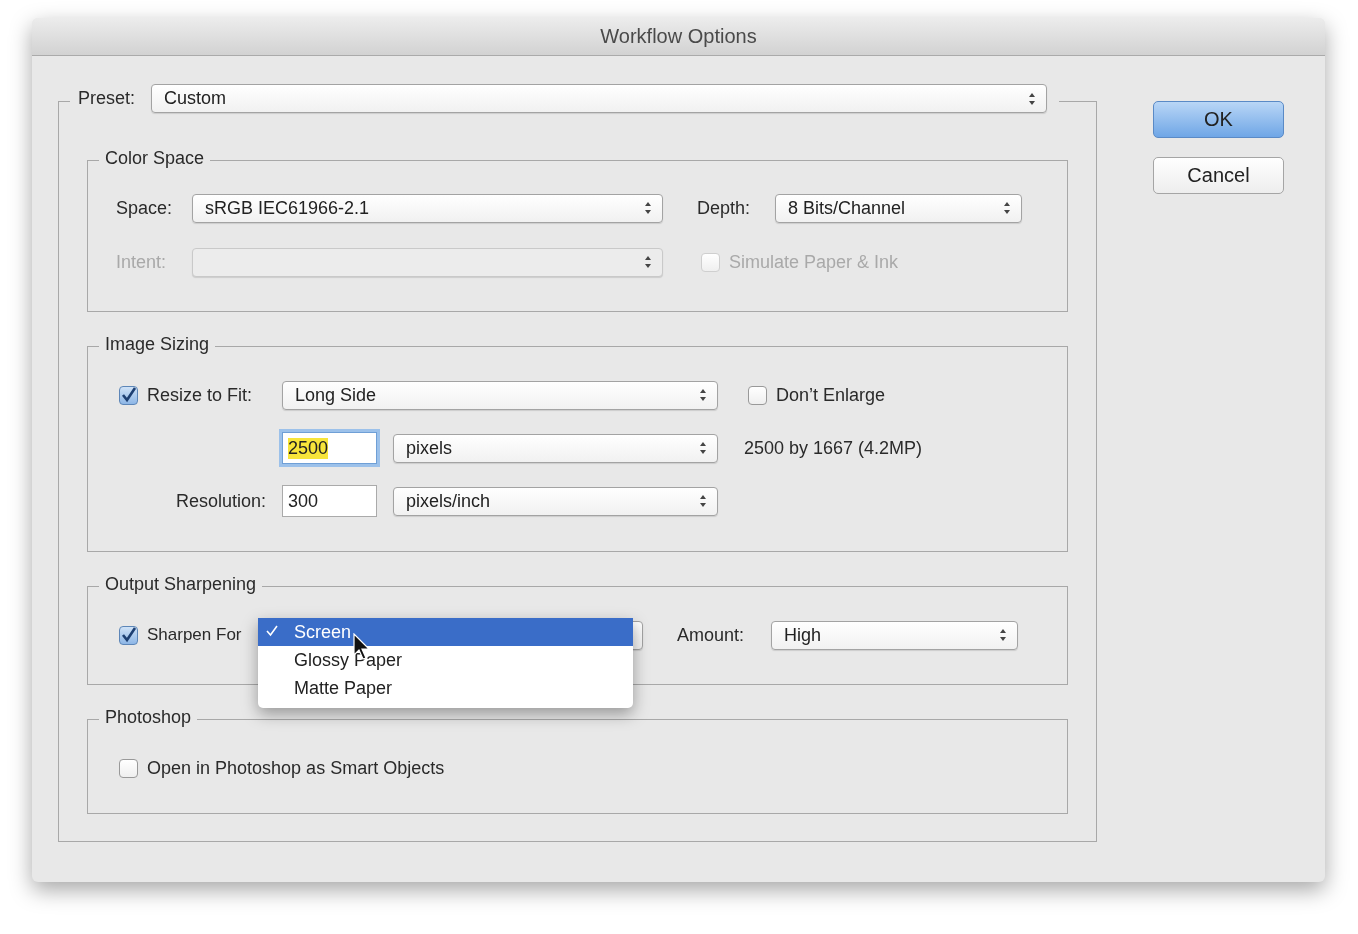 The image size is (1358, 934). What do you see at coordinates (445, 632) in the screenshot?
I see `menu-item: Screen` at bounding box center [445, 632].